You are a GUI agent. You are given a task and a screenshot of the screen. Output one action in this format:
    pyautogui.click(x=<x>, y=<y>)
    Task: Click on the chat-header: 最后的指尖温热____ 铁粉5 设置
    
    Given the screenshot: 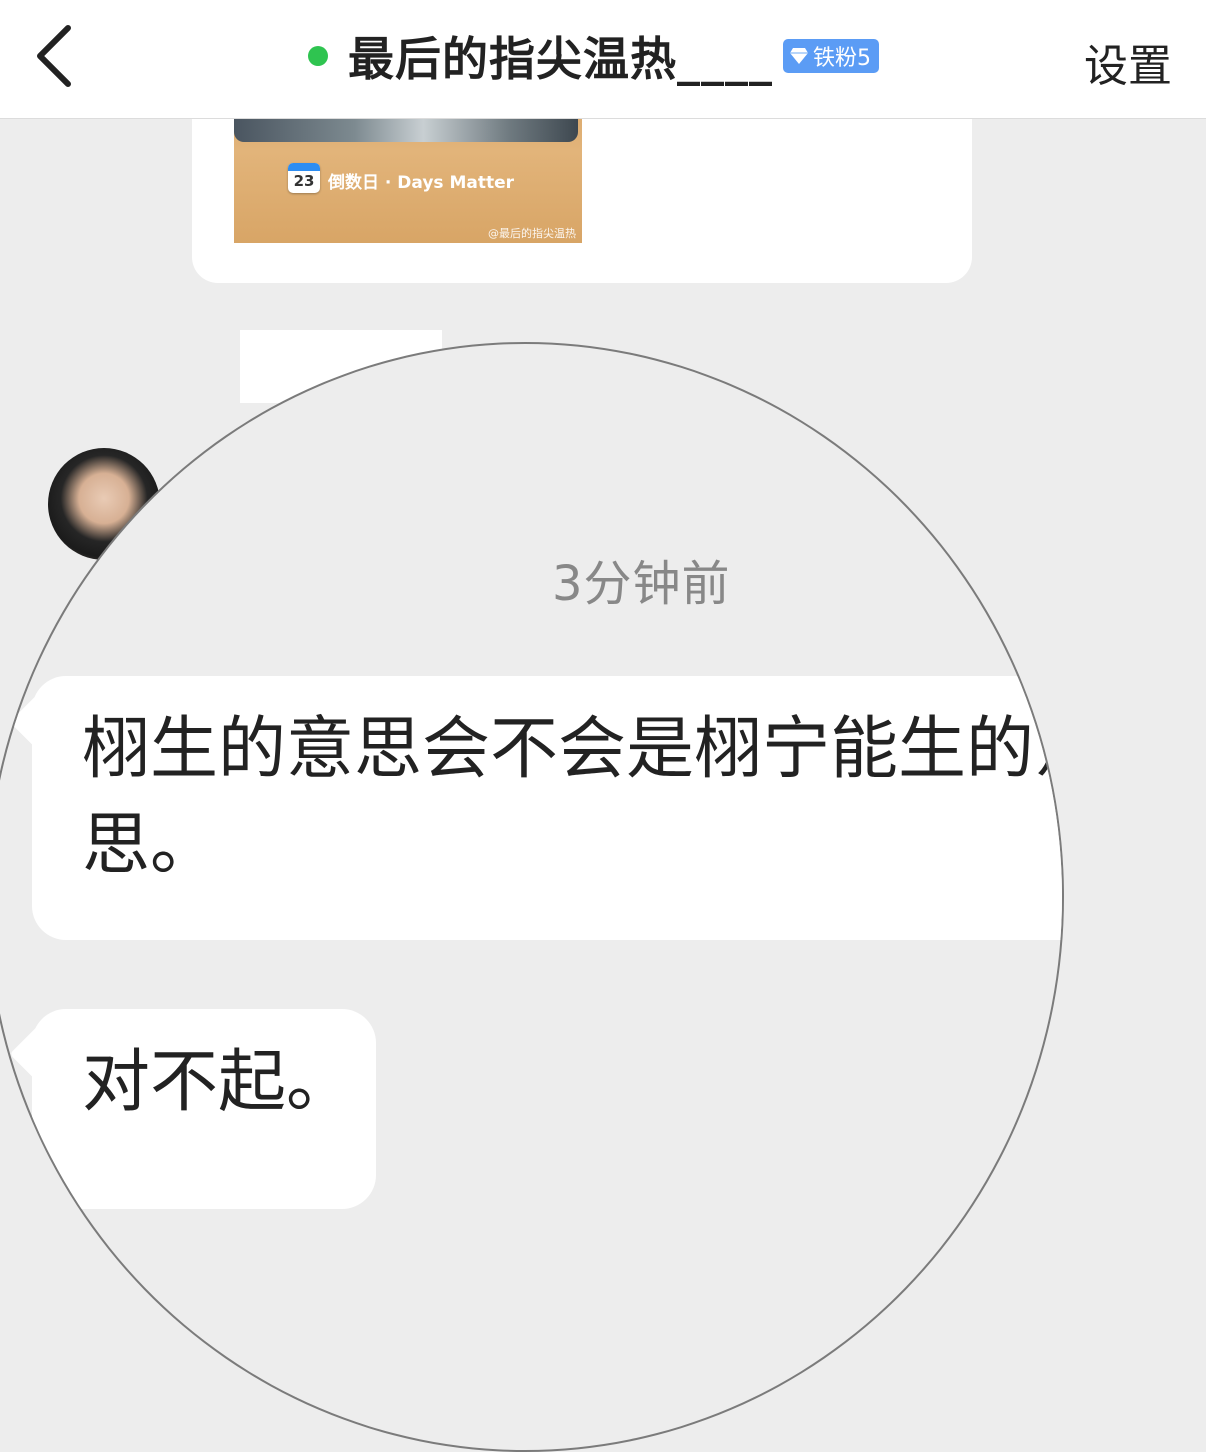 What is the action you would take?
    pyautogui.click(x=603, y=59)
    